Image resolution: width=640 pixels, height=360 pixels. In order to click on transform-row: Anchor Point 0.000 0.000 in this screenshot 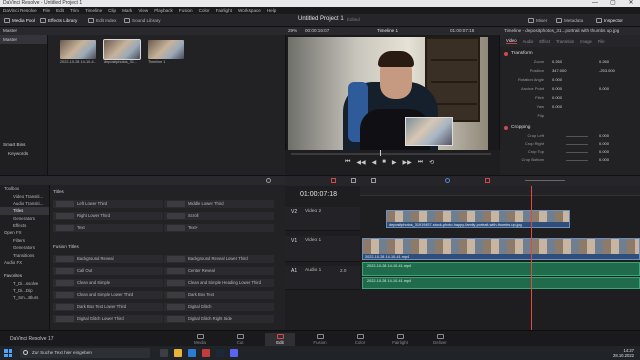, I will do `click(570, 89)`.